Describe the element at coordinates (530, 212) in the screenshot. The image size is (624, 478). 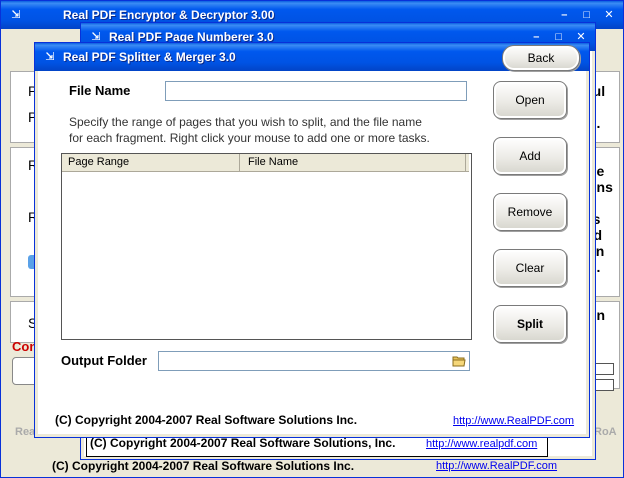
I see `remove-button: Remove` at that location.